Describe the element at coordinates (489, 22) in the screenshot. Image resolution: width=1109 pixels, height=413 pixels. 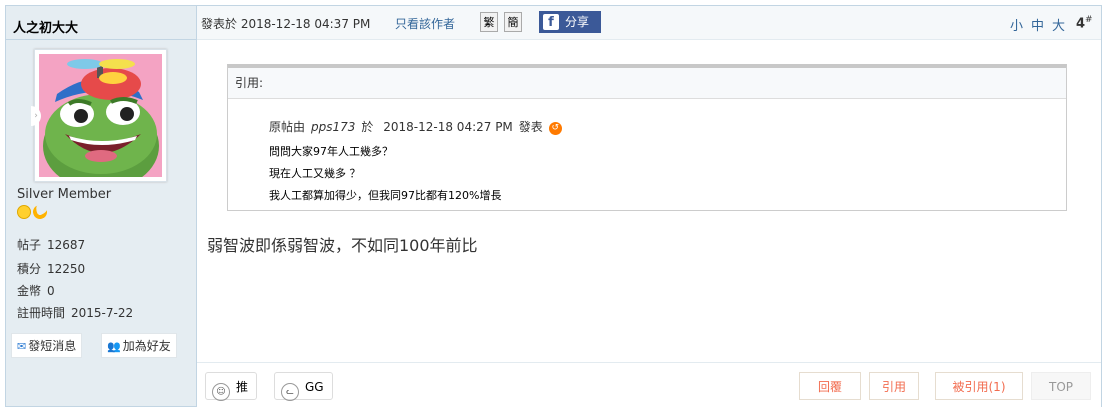
I see `traditional-button: 繁` at that location.